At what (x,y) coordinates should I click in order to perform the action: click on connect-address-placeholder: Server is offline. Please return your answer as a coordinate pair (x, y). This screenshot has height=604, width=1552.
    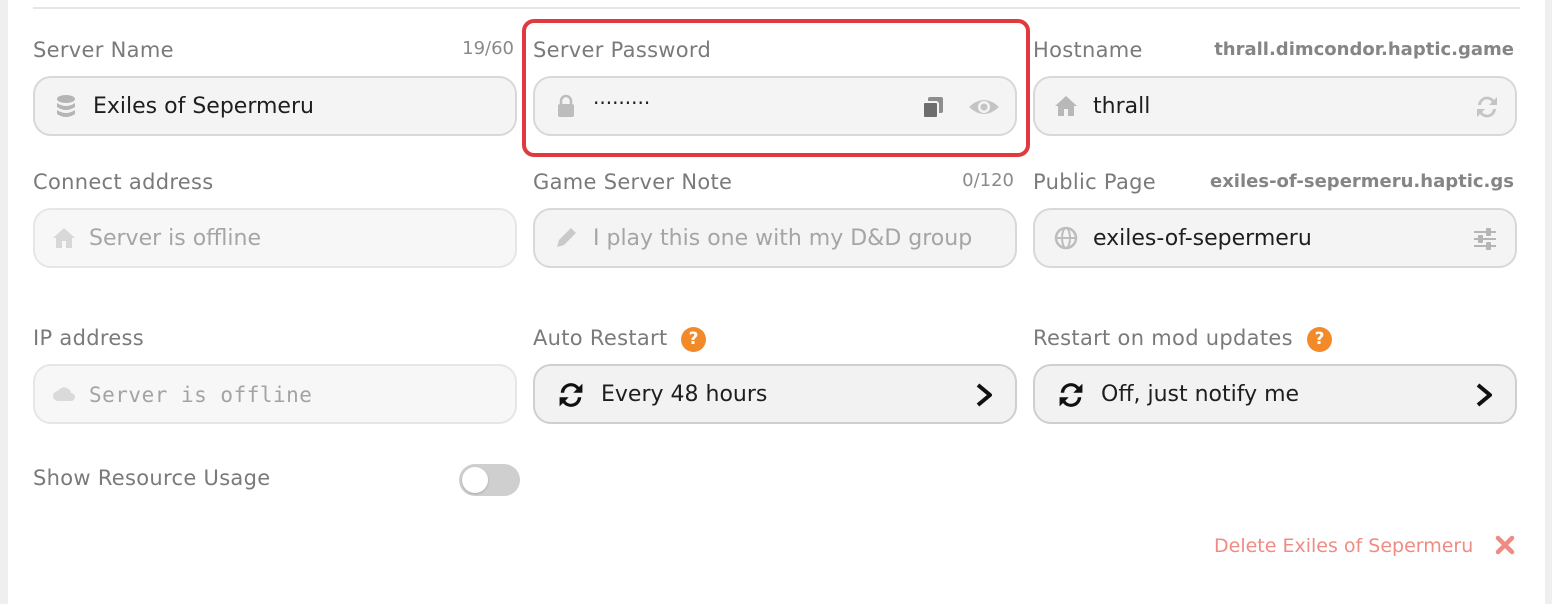
    Looking at the image, I should click on (175, 238).